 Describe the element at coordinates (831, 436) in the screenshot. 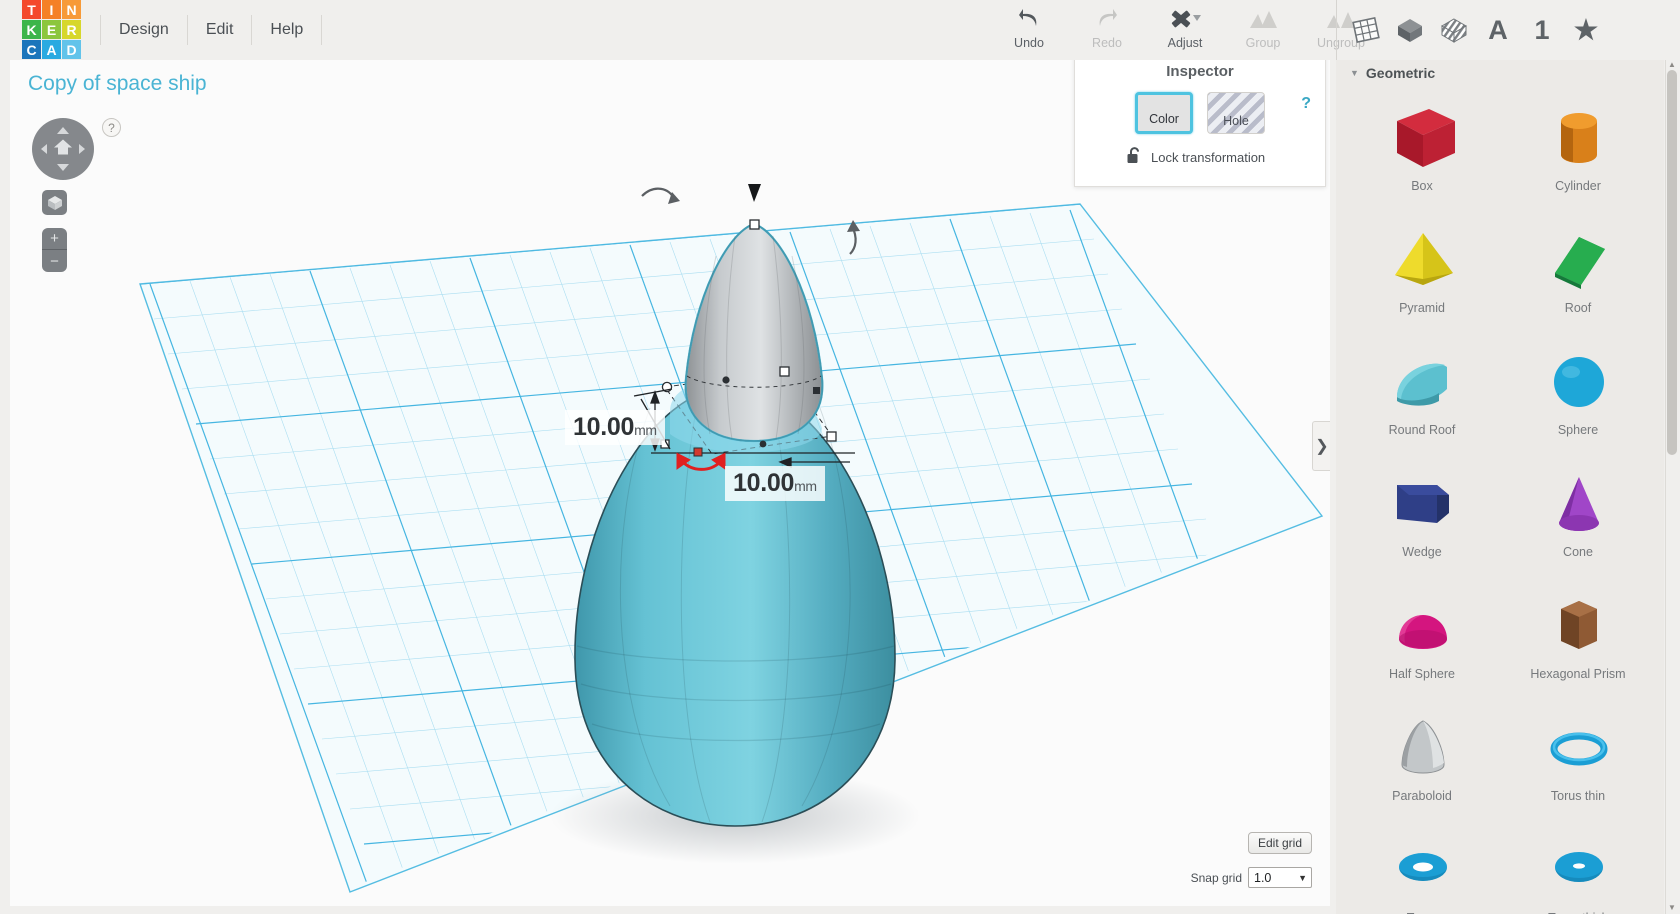

I see `corner-resize-handle` at that location.